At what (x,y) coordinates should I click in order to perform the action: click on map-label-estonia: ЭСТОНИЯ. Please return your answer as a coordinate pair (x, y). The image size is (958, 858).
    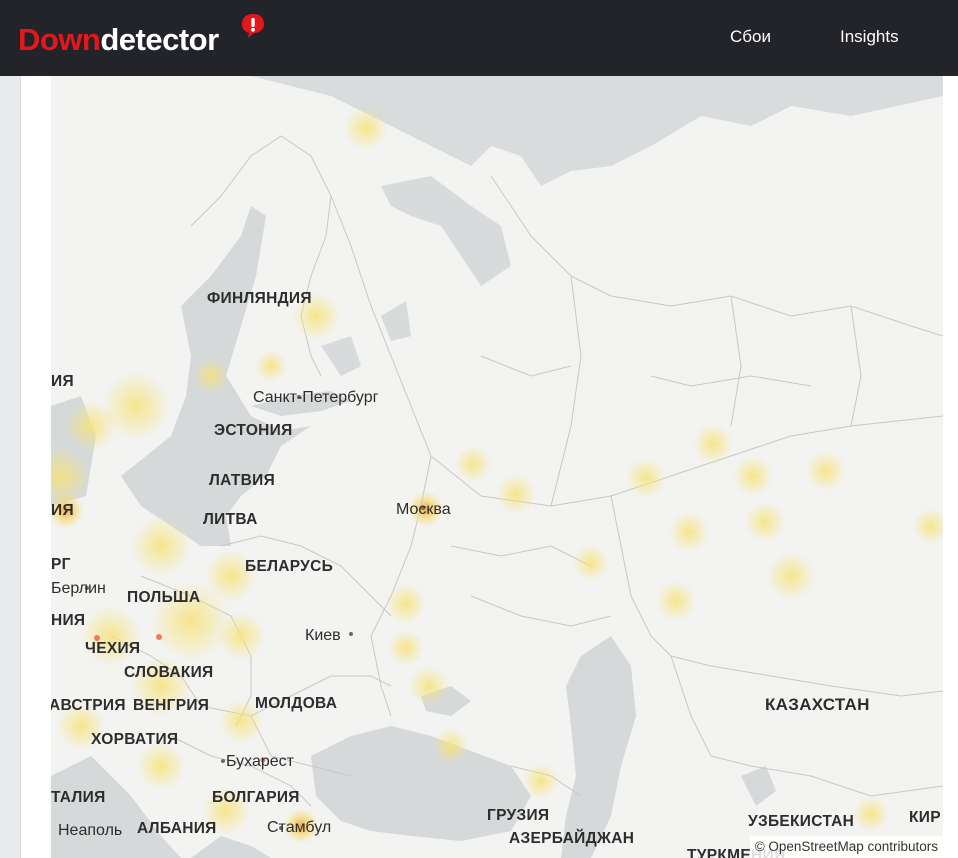
    Looking at the image, I should click on (253, 430).